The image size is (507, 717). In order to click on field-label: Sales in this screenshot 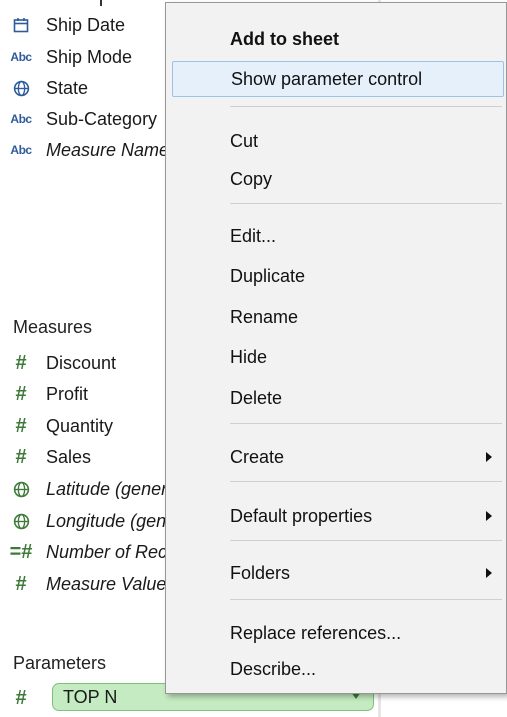, I will do `click(69, 456)`.